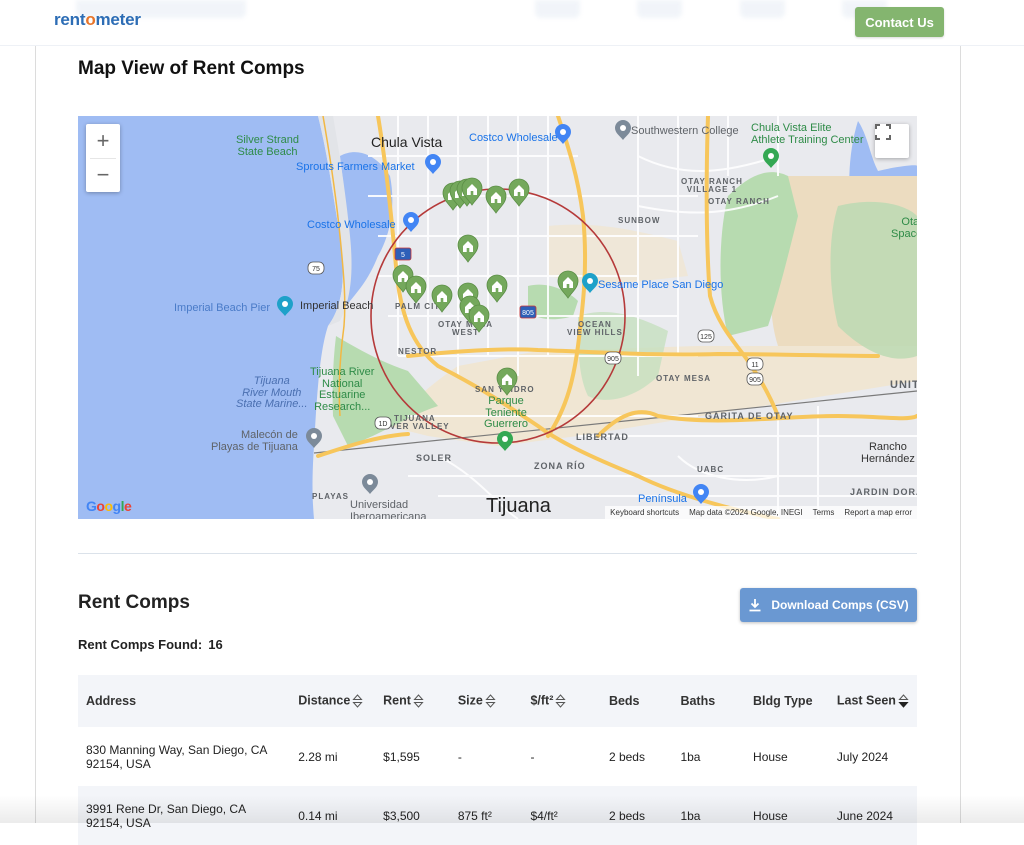 This screenshot has height=845, width=1024. I want to click on column-header-label: Distance, so click(324, 700).